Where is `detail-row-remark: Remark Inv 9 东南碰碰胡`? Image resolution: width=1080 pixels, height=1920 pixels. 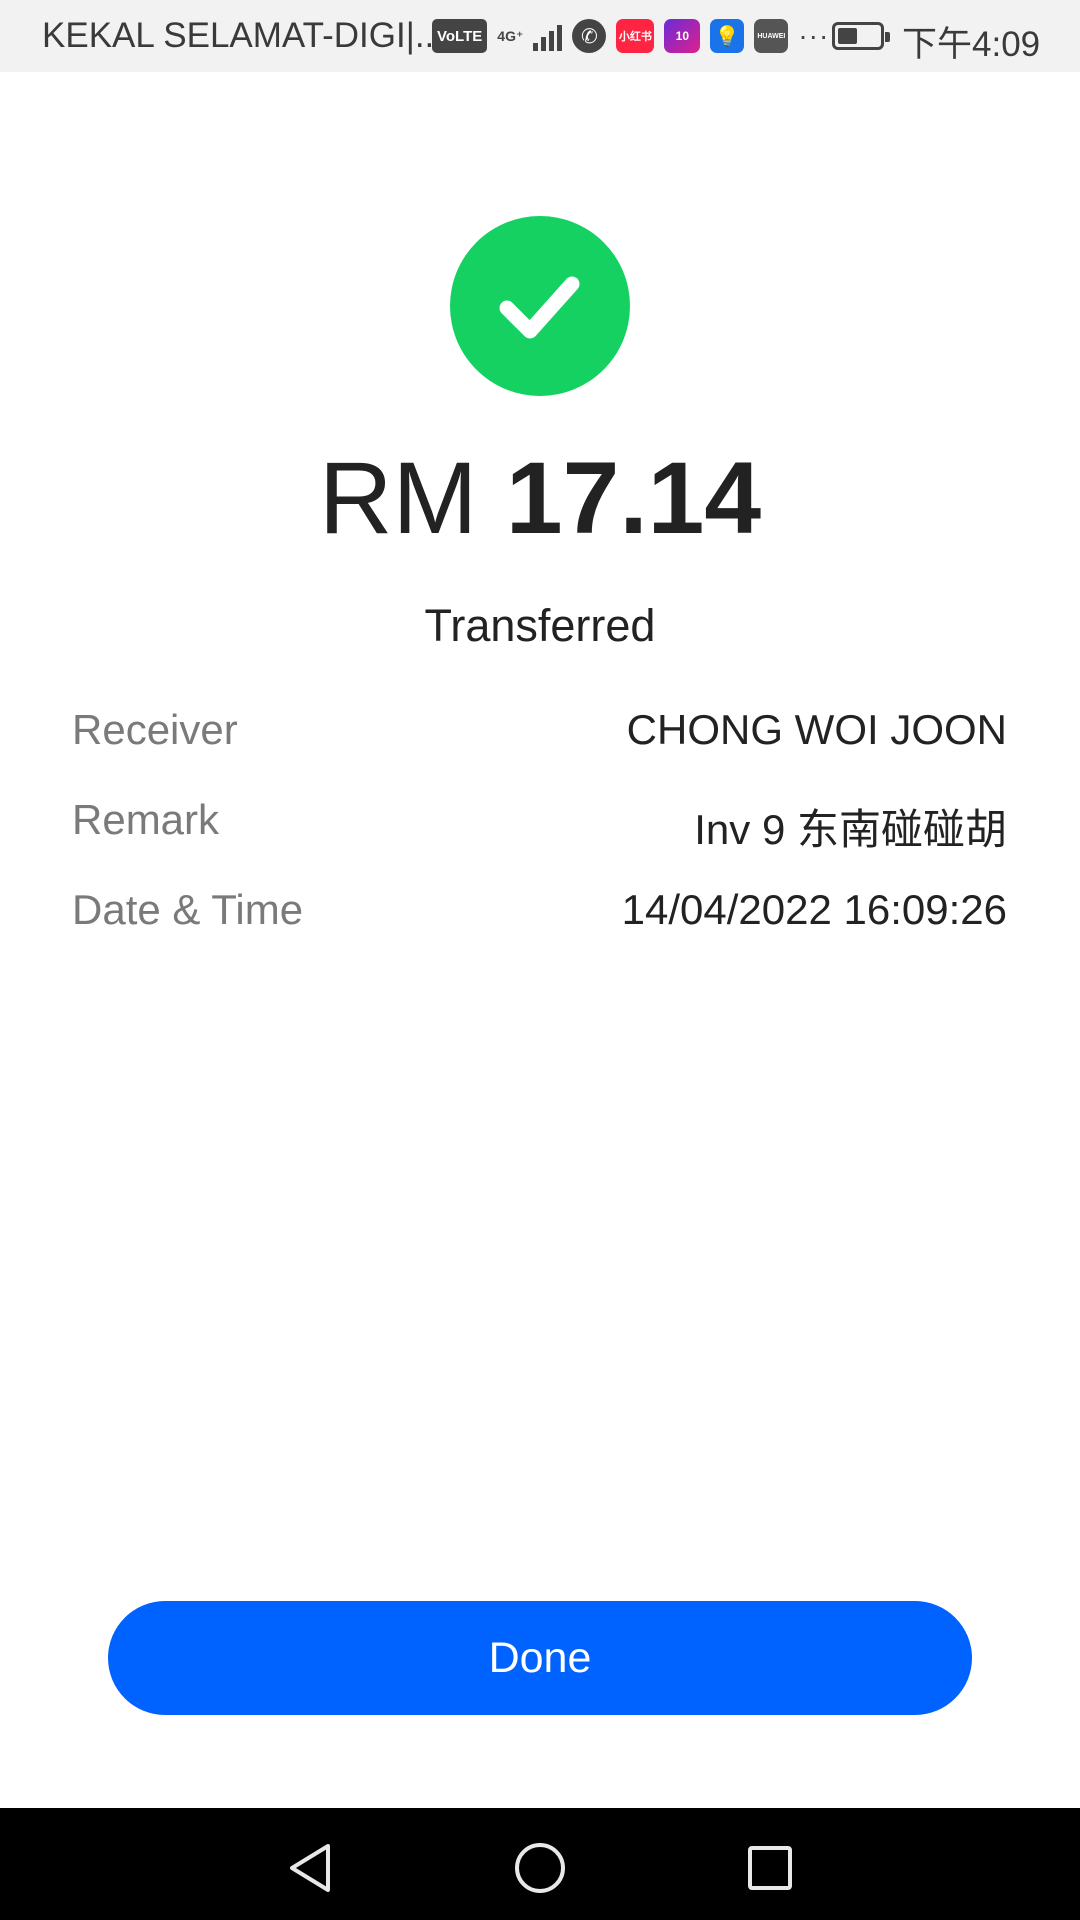
detail-row-remark: Remark Inv 9 东南碰碰胡 is located at coordinates (539, 841).